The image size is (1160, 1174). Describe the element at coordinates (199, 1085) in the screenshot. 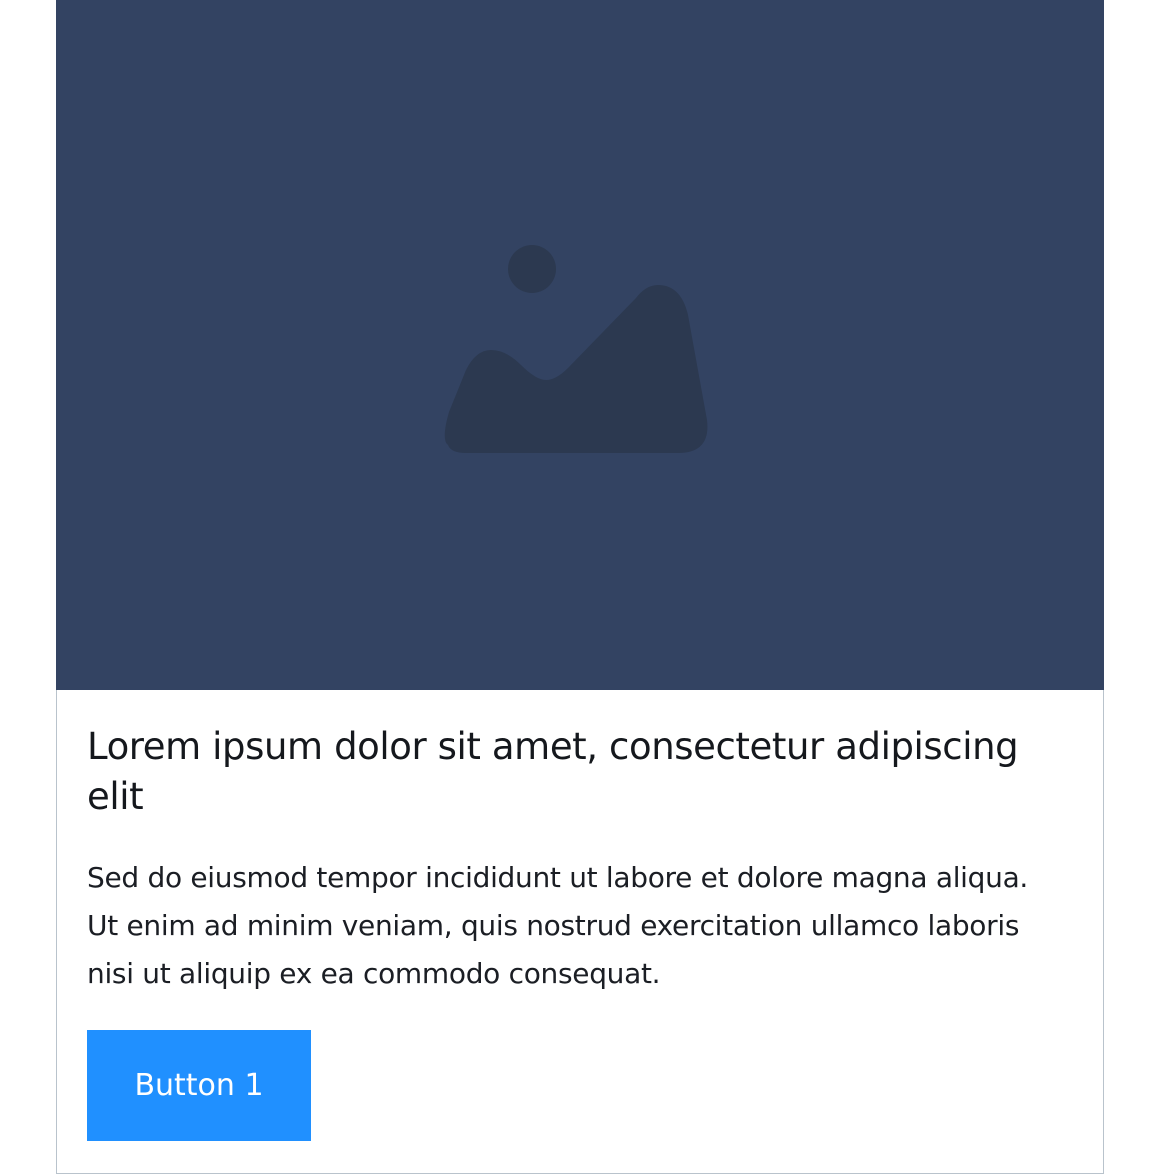

I see `primary-button: Button 1` at that location.